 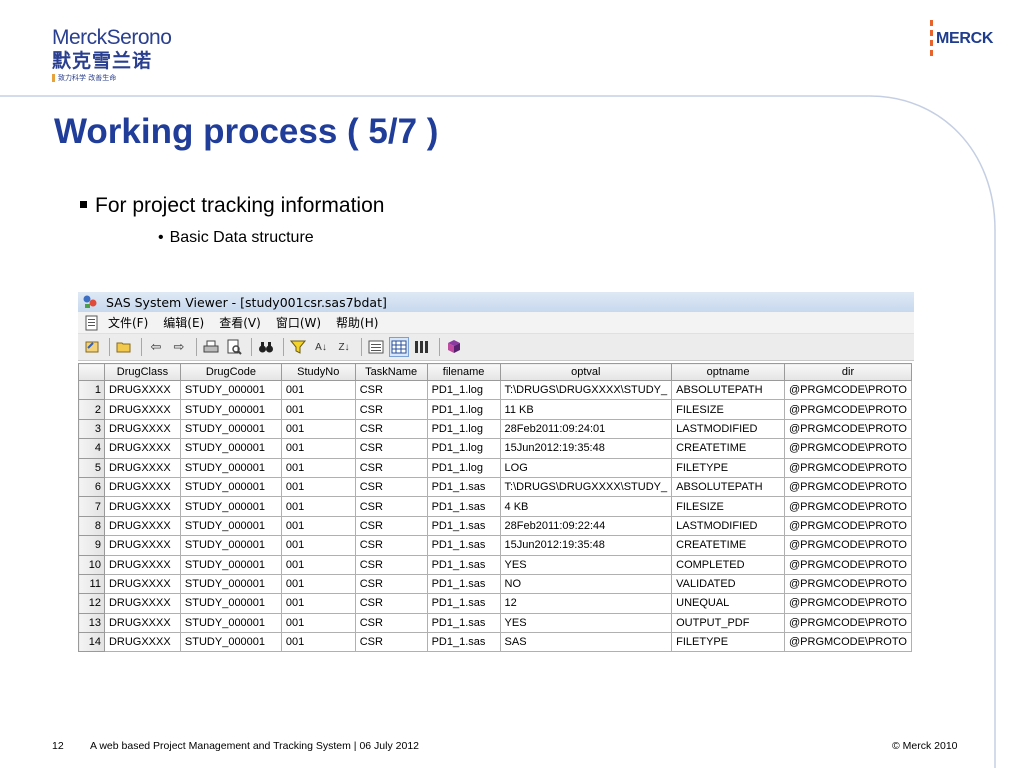 What do you see at coordinates (728, 623) in the screenshot?
I see `cell-optname: OUTPUT_PDF` at bounding box center [728, 623].